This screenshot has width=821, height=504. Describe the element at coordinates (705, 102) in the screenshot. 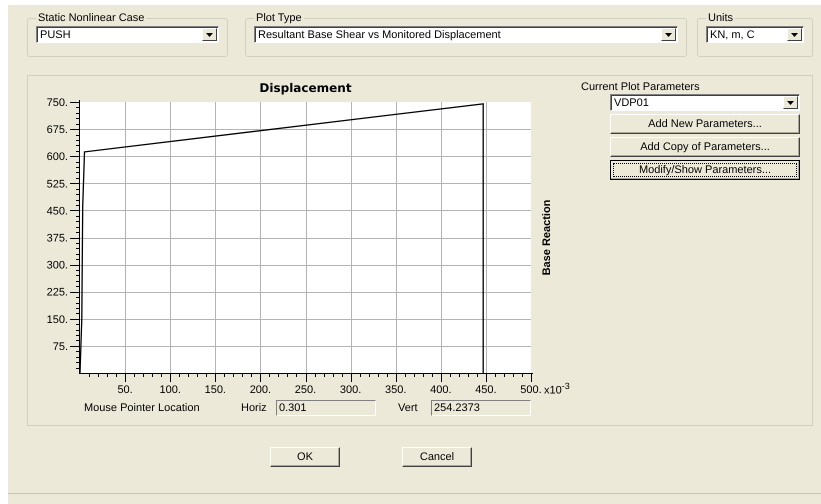

I see `parameters-dropdown: VDP01` at that location.